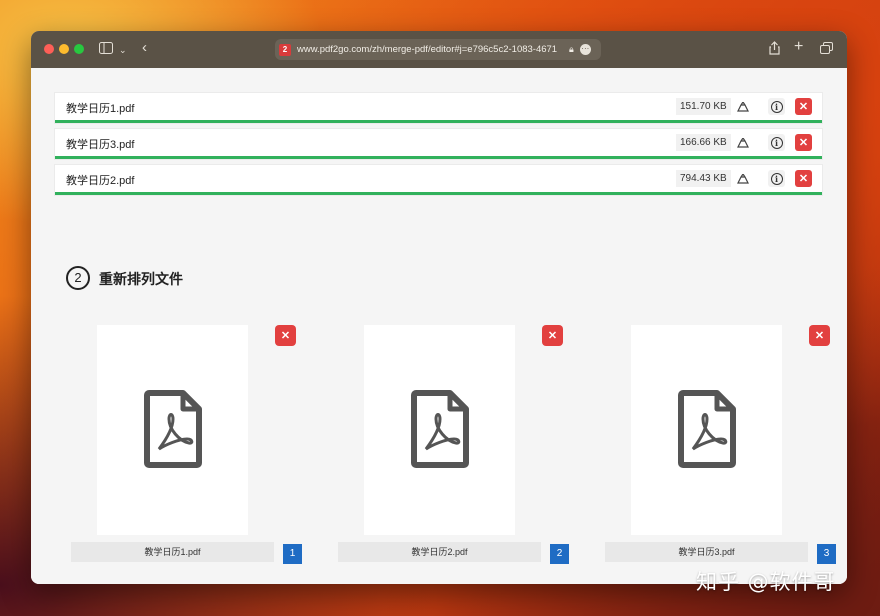  What do you see at coordinates (100, 181) in the screenshot?
I see `file-name: 教学日历2.pdf` at bounding box center [100, 181].